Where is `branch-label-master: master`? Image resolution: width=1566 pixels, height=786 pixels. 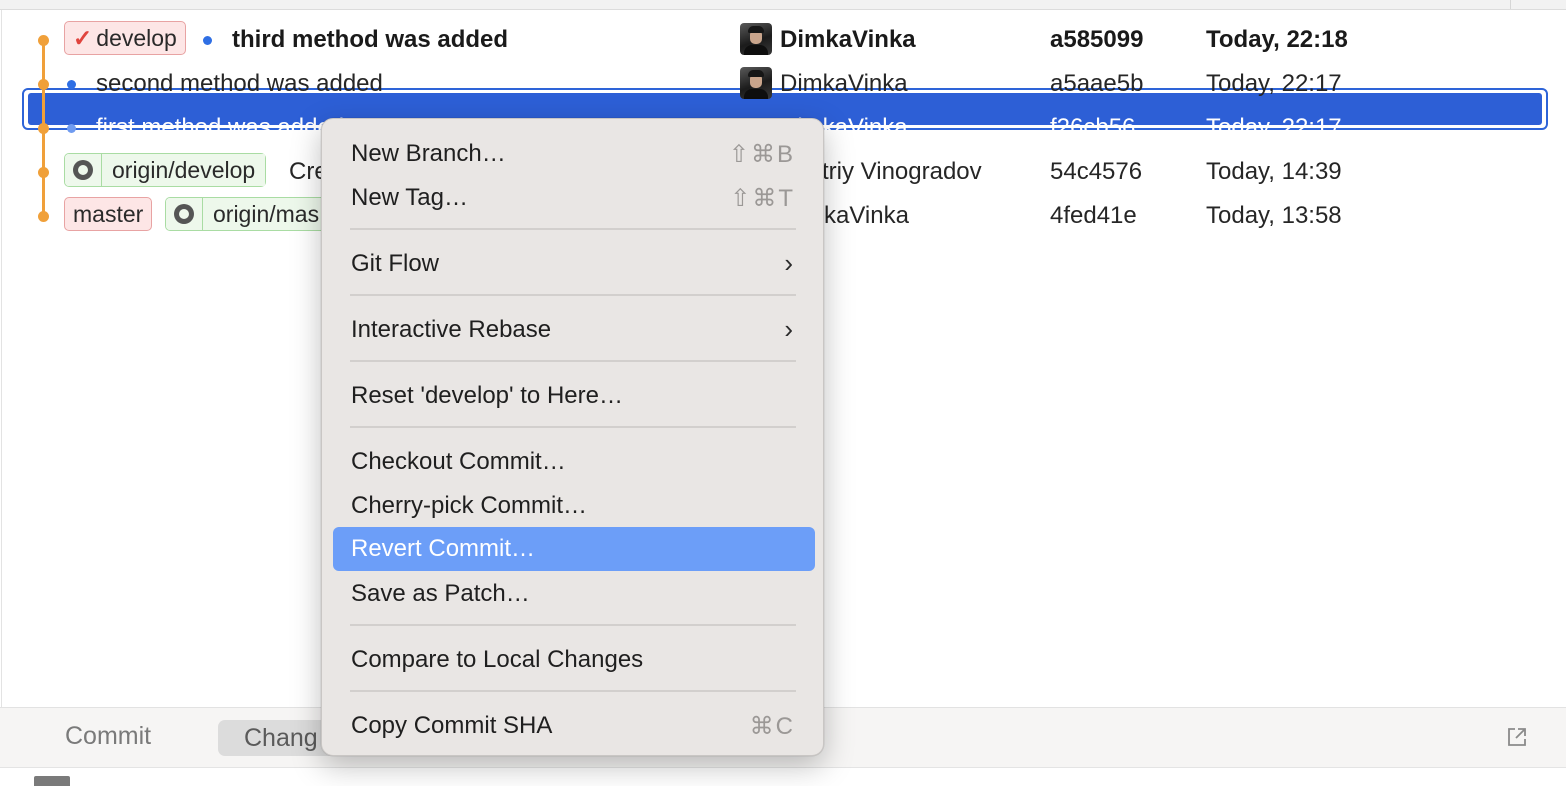 branch-label-master: master is located at coordinates (108, 214).